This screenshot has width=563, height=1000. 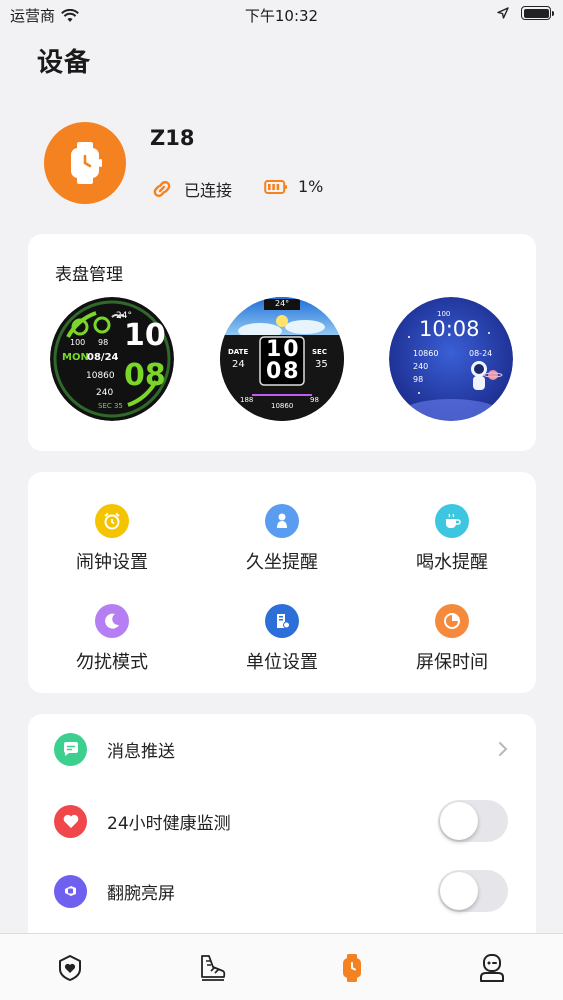 I want to click on face3-time: 10:08, so click(x=449, y=329).